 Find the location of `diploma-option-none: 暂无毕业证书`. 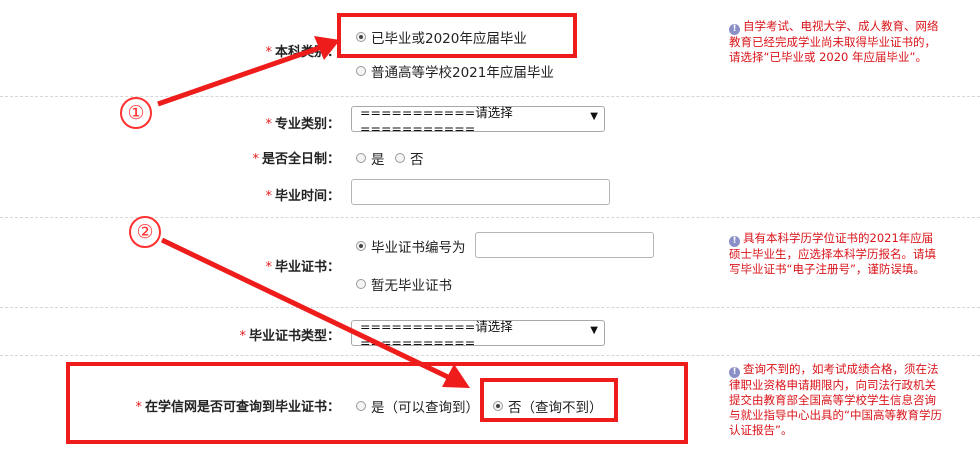

diploma-option-none: 暂无毕业证书 is located at coordinates (404, 284).